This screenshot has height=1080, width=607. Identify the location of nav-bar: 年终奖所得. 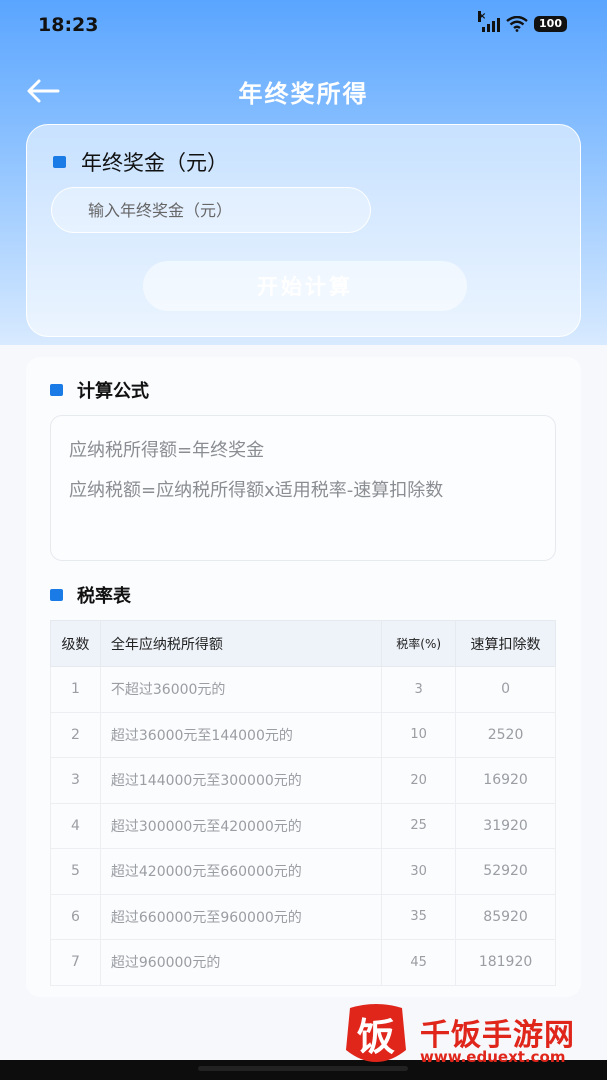
(303, 90).